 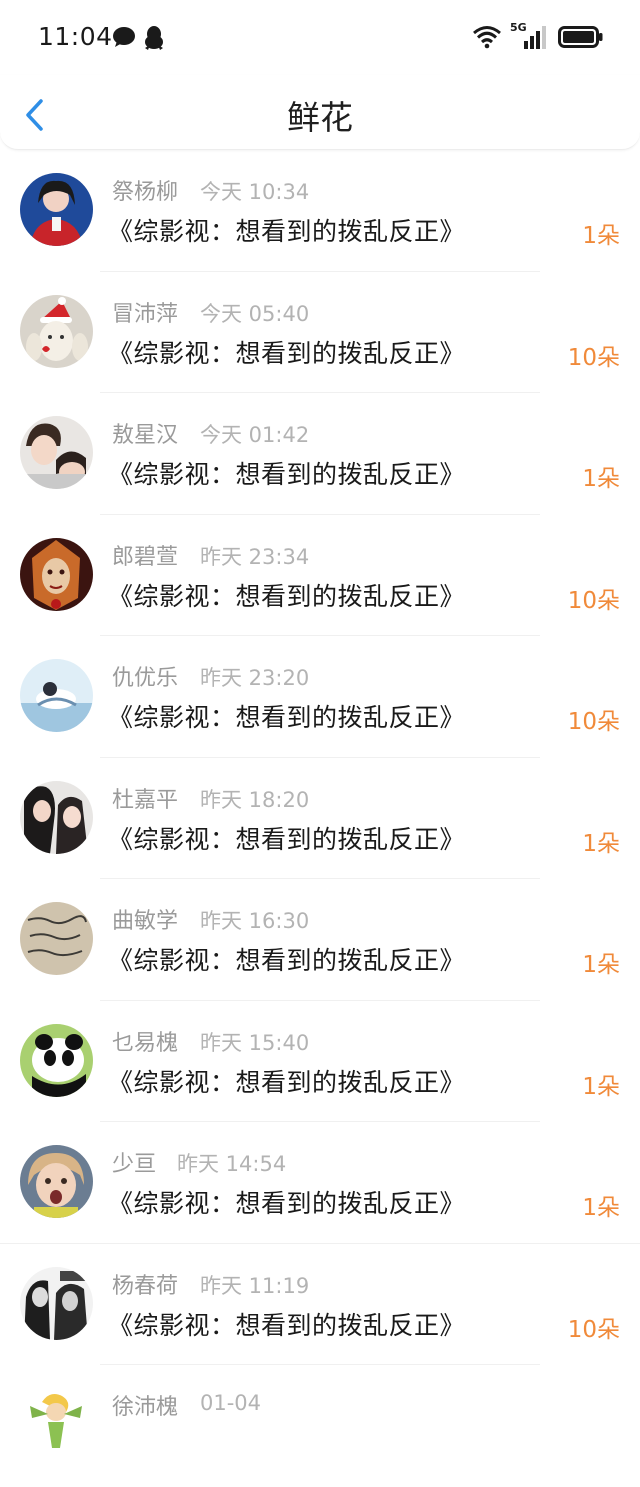 I want to click on sent-time: 今天 10:34, so click(x=255, y=192).